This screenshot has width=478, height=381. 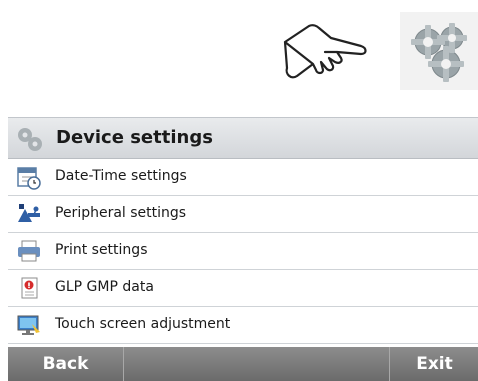 I want to click on list-item-label: Print settings, so click(x=101, y=250).